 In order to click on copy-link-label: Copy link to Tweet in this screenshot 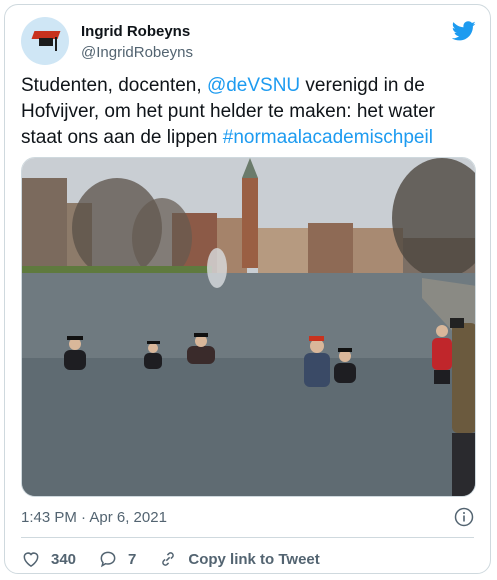, I will do `click(254, 559)`.